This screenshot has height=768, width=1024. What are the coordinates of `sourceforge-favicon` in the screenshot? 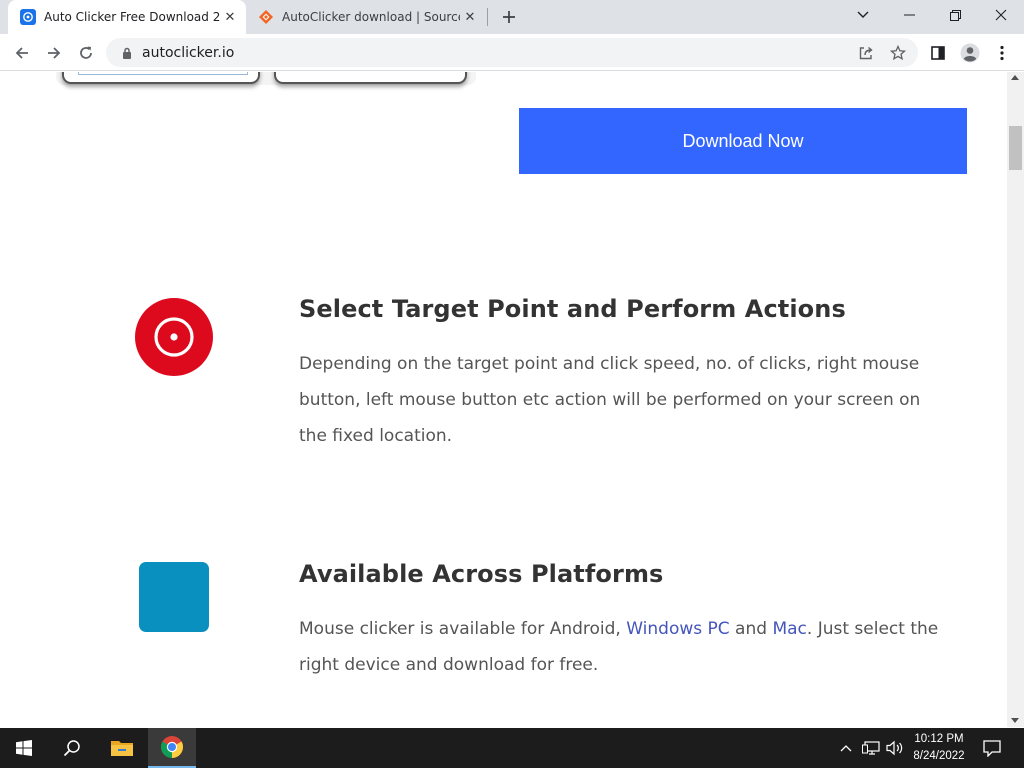 It's located at (266, 17).